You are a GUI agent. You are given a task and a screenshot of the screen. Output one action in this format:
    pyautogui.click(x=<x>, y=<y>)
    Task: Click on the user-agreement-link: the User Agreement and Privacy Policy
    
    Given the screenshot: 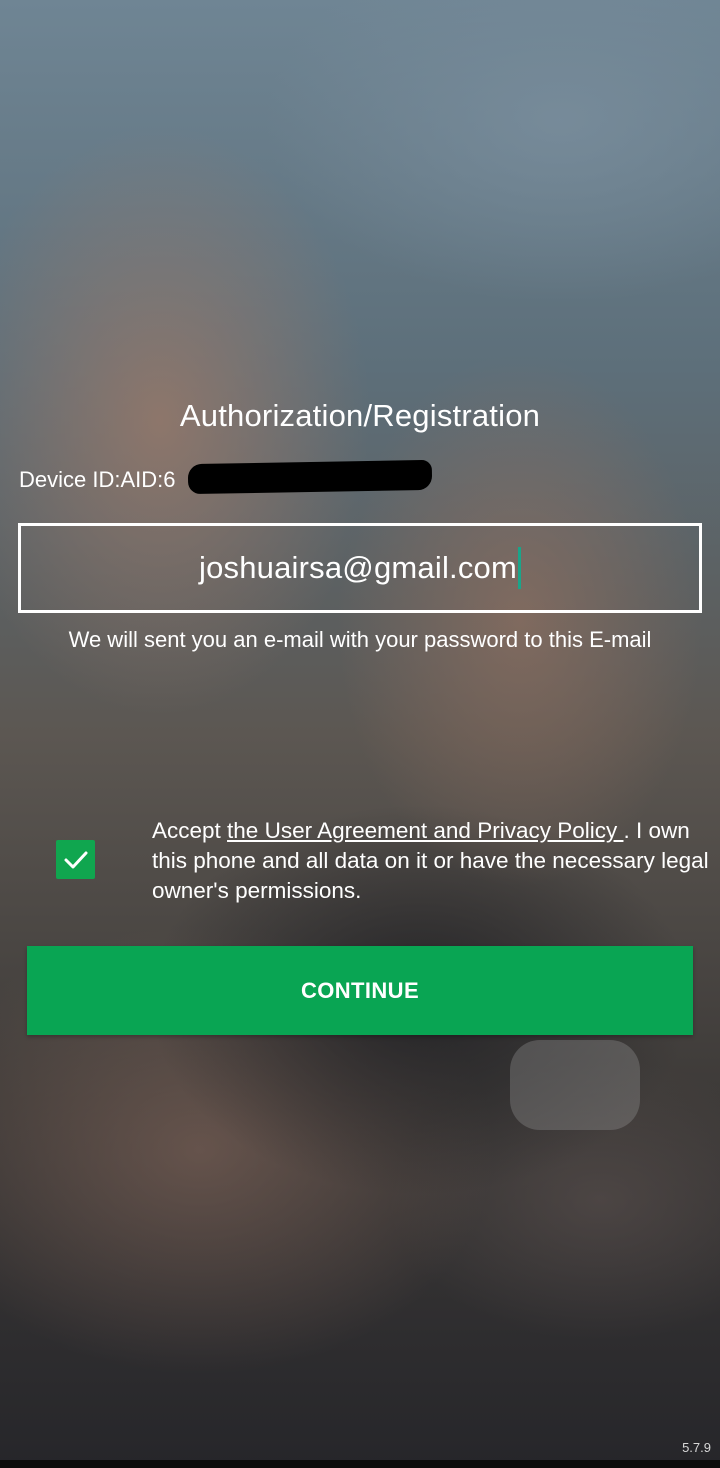 What is the action you would take?
    pyautogui.click(x=425, y=830)
    